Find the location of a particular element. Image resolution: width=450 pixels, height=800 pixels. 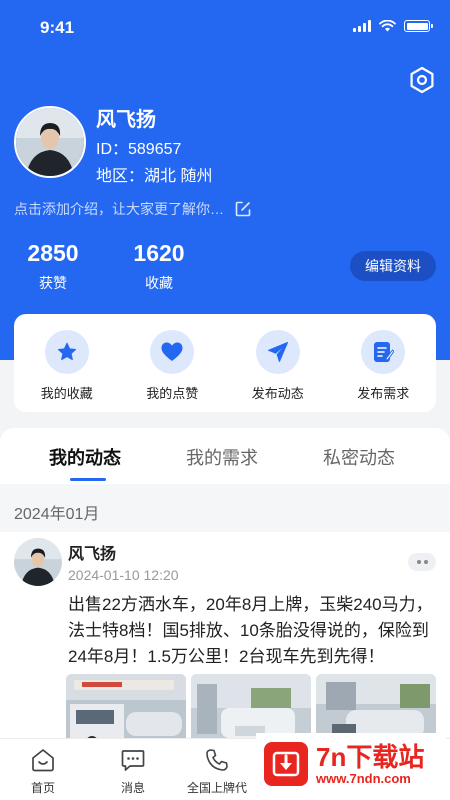

phone-icon is located at coordinates (217, 760).